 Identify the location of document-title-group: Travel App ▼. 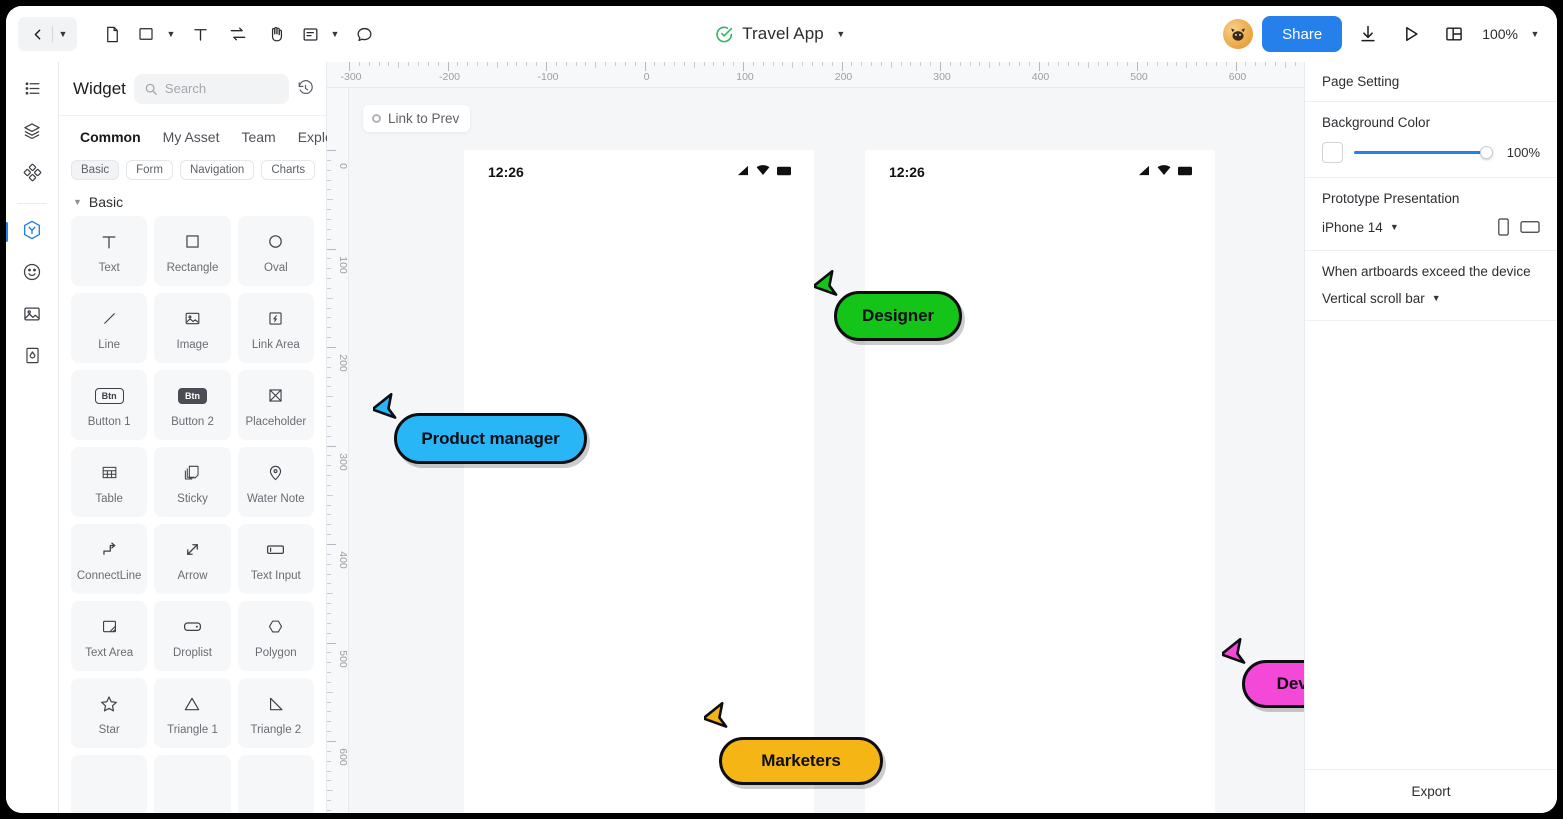
(781, 34).